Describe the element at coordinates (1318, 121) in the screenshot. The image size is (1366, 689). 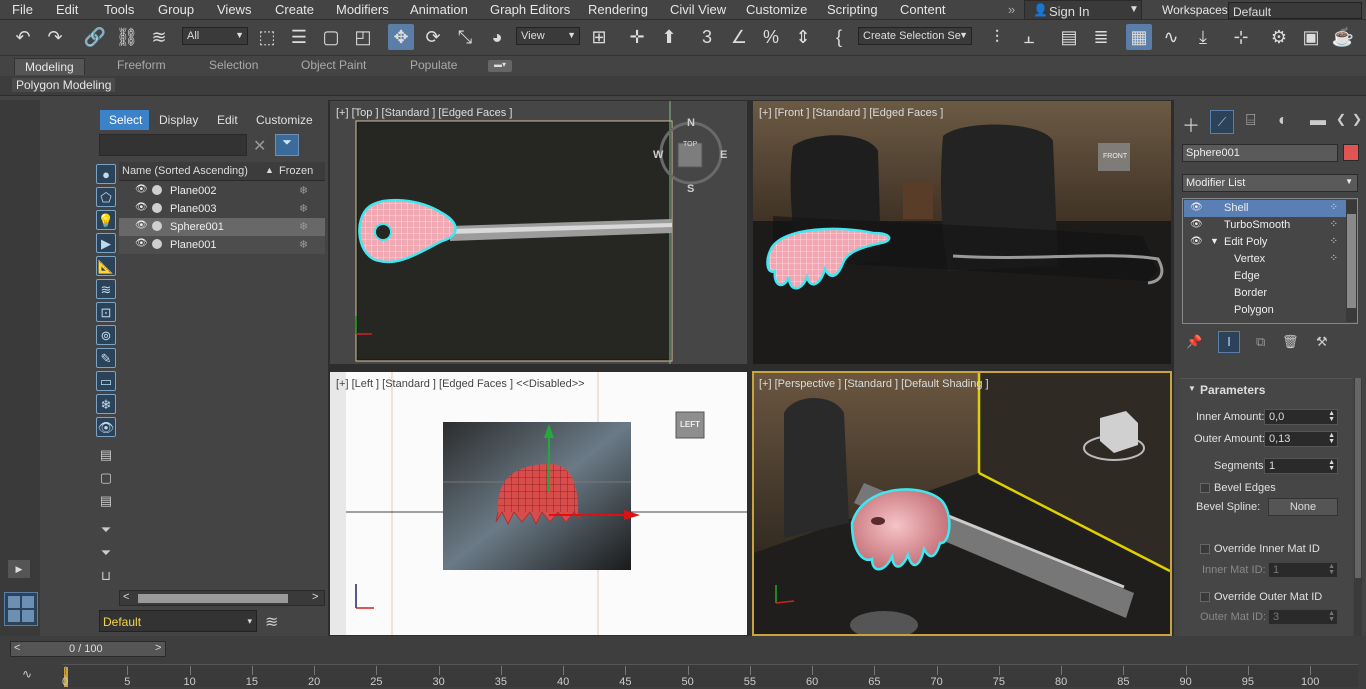
I see `display-tab-icon: ▬` at that location.